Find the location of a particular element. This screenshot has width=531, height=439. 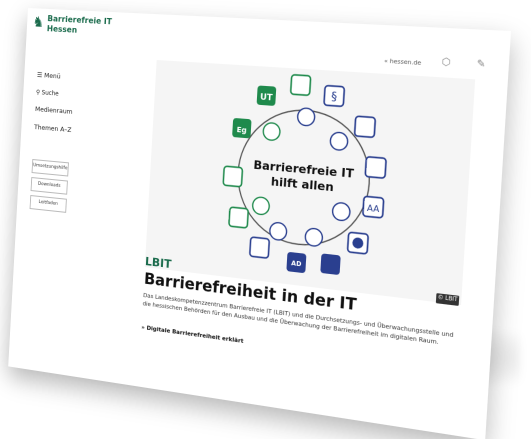

language-glyph: Eg is located at coordinates (241, 130).